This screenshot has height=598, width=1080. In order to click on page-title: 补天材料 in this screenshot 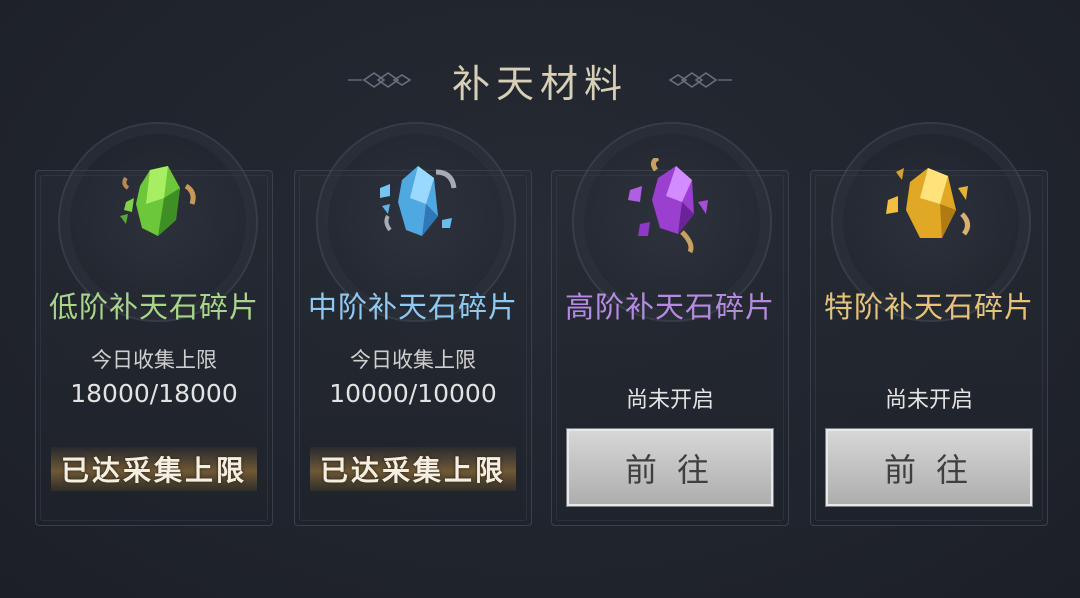, I will do `click(539, 83)`.